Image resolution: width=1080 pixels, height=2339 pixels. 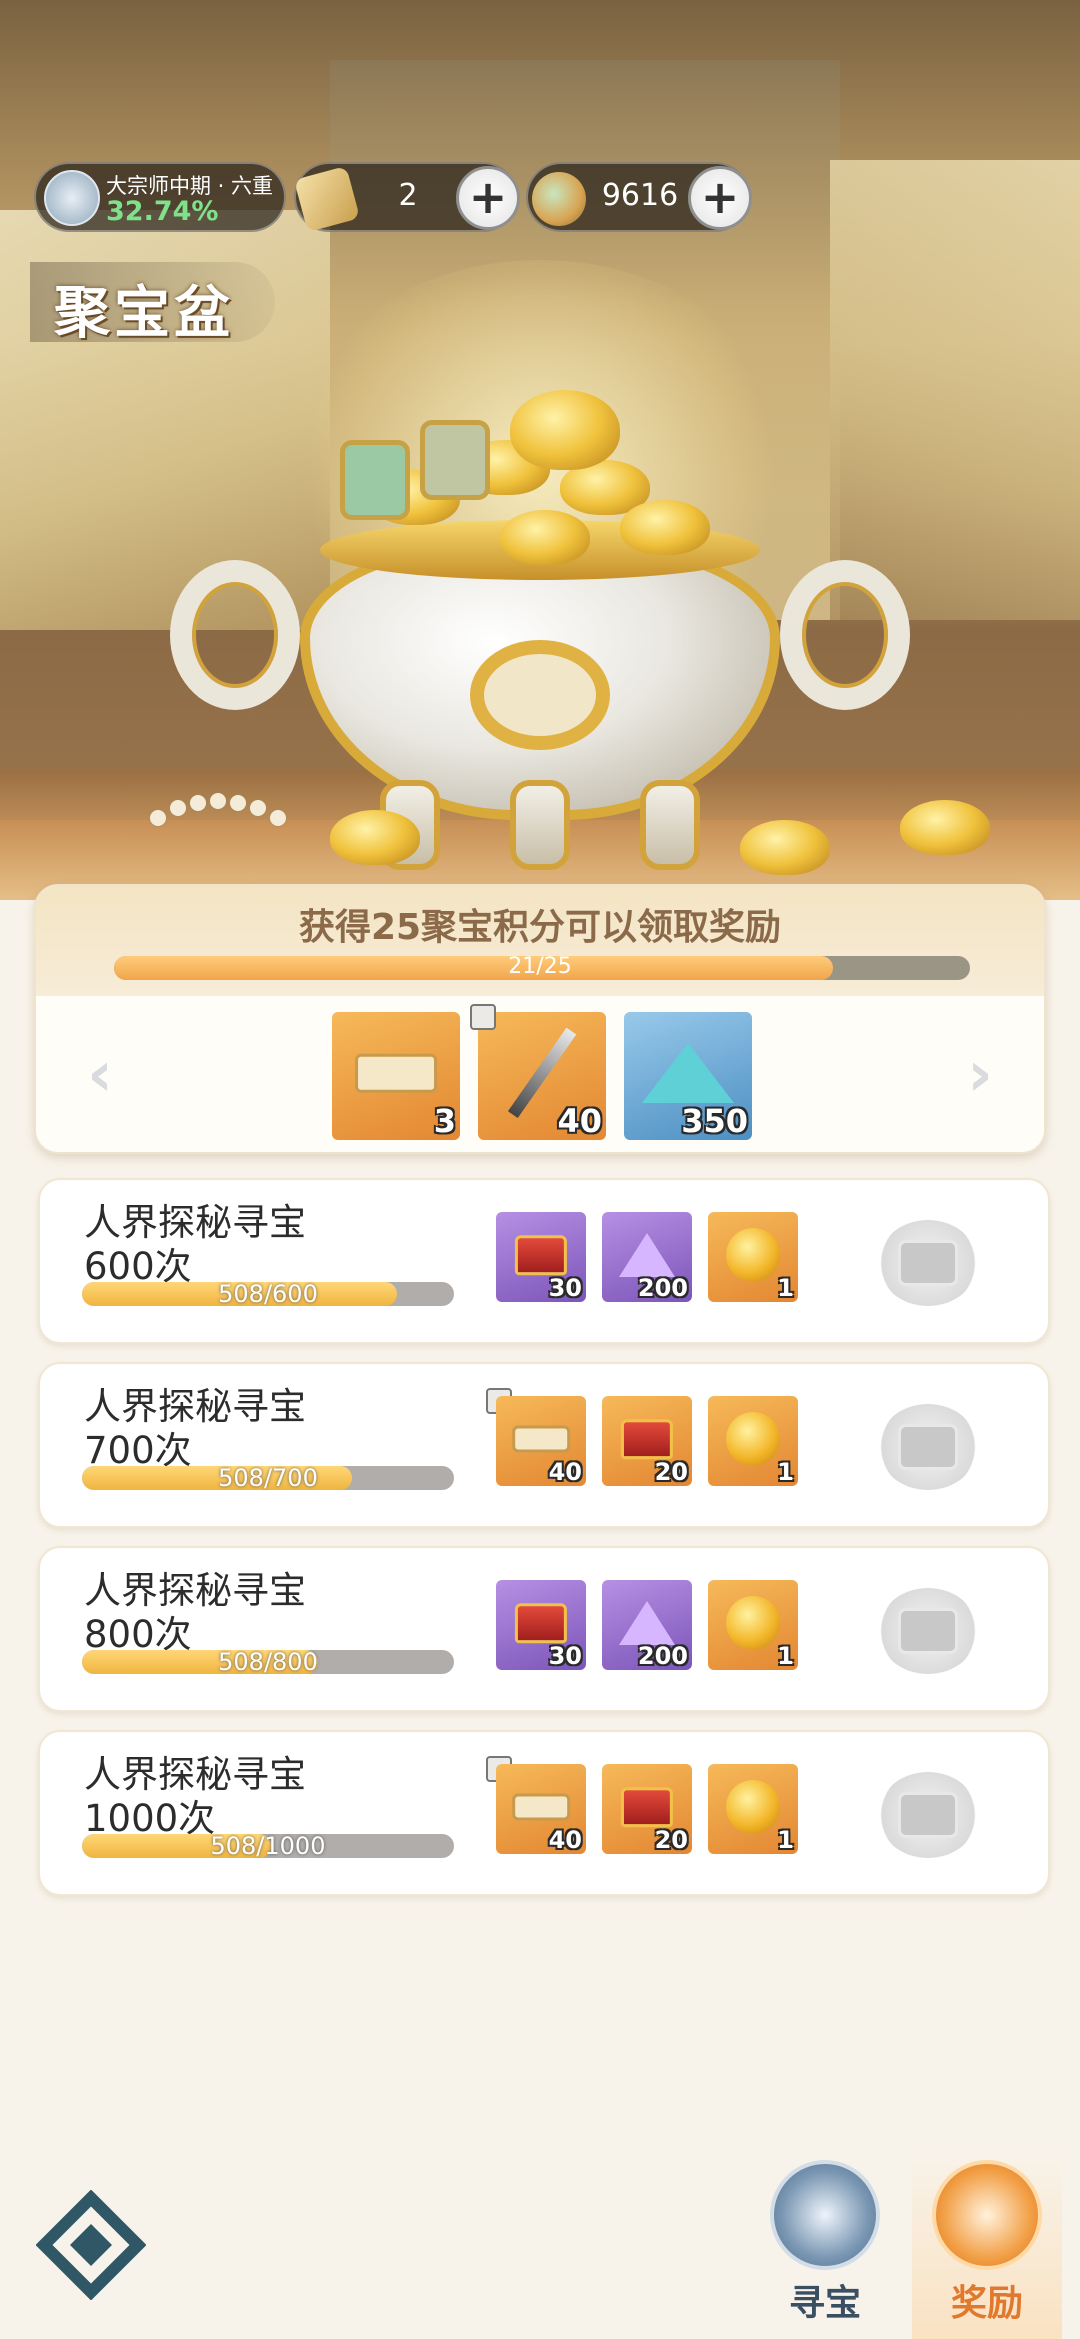 What do you see at coordinates (144, 313) in the screenshot?
I see `page-title: 聚宝盆` at bounding box center [144, 313].